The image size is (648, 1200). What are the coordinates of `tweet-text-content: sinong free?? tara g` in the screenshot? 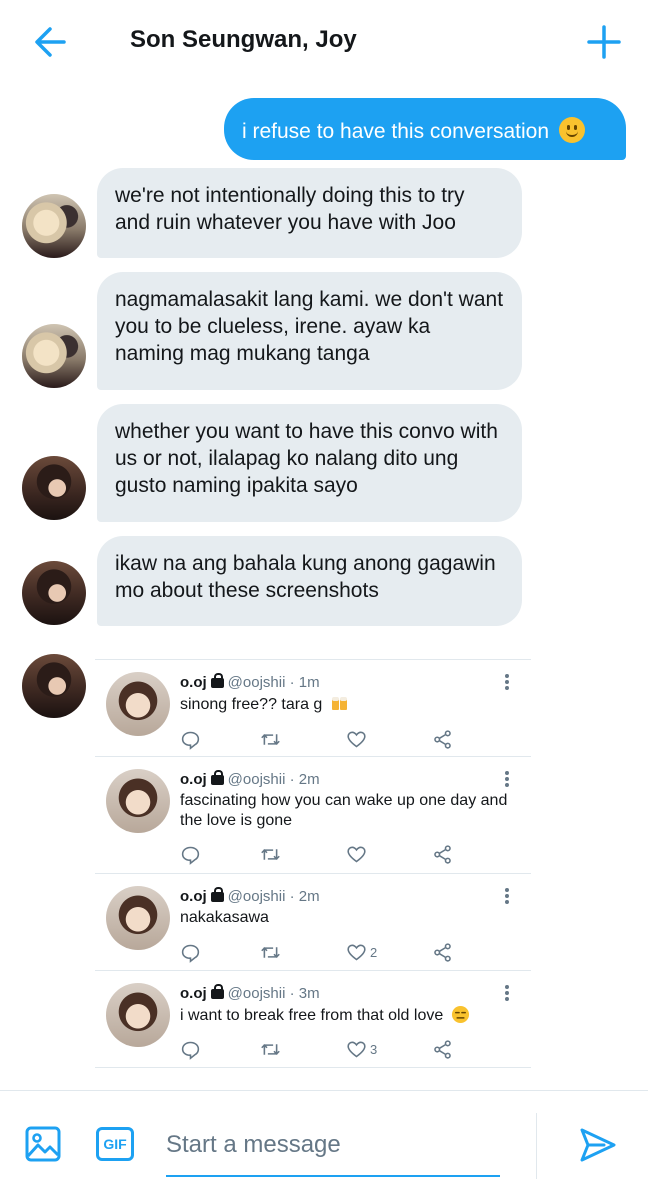 It's located at (251, 704).